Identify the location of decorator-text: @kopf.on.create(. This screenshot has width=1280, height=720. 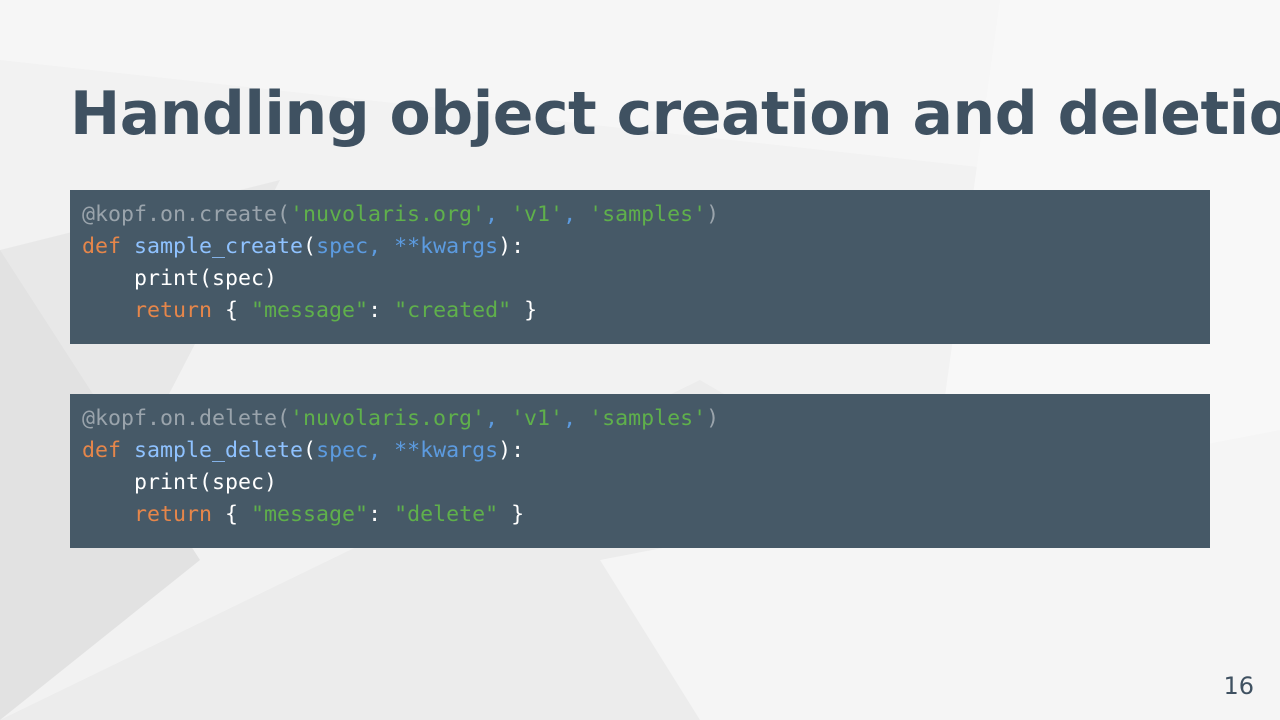
(186, 214).